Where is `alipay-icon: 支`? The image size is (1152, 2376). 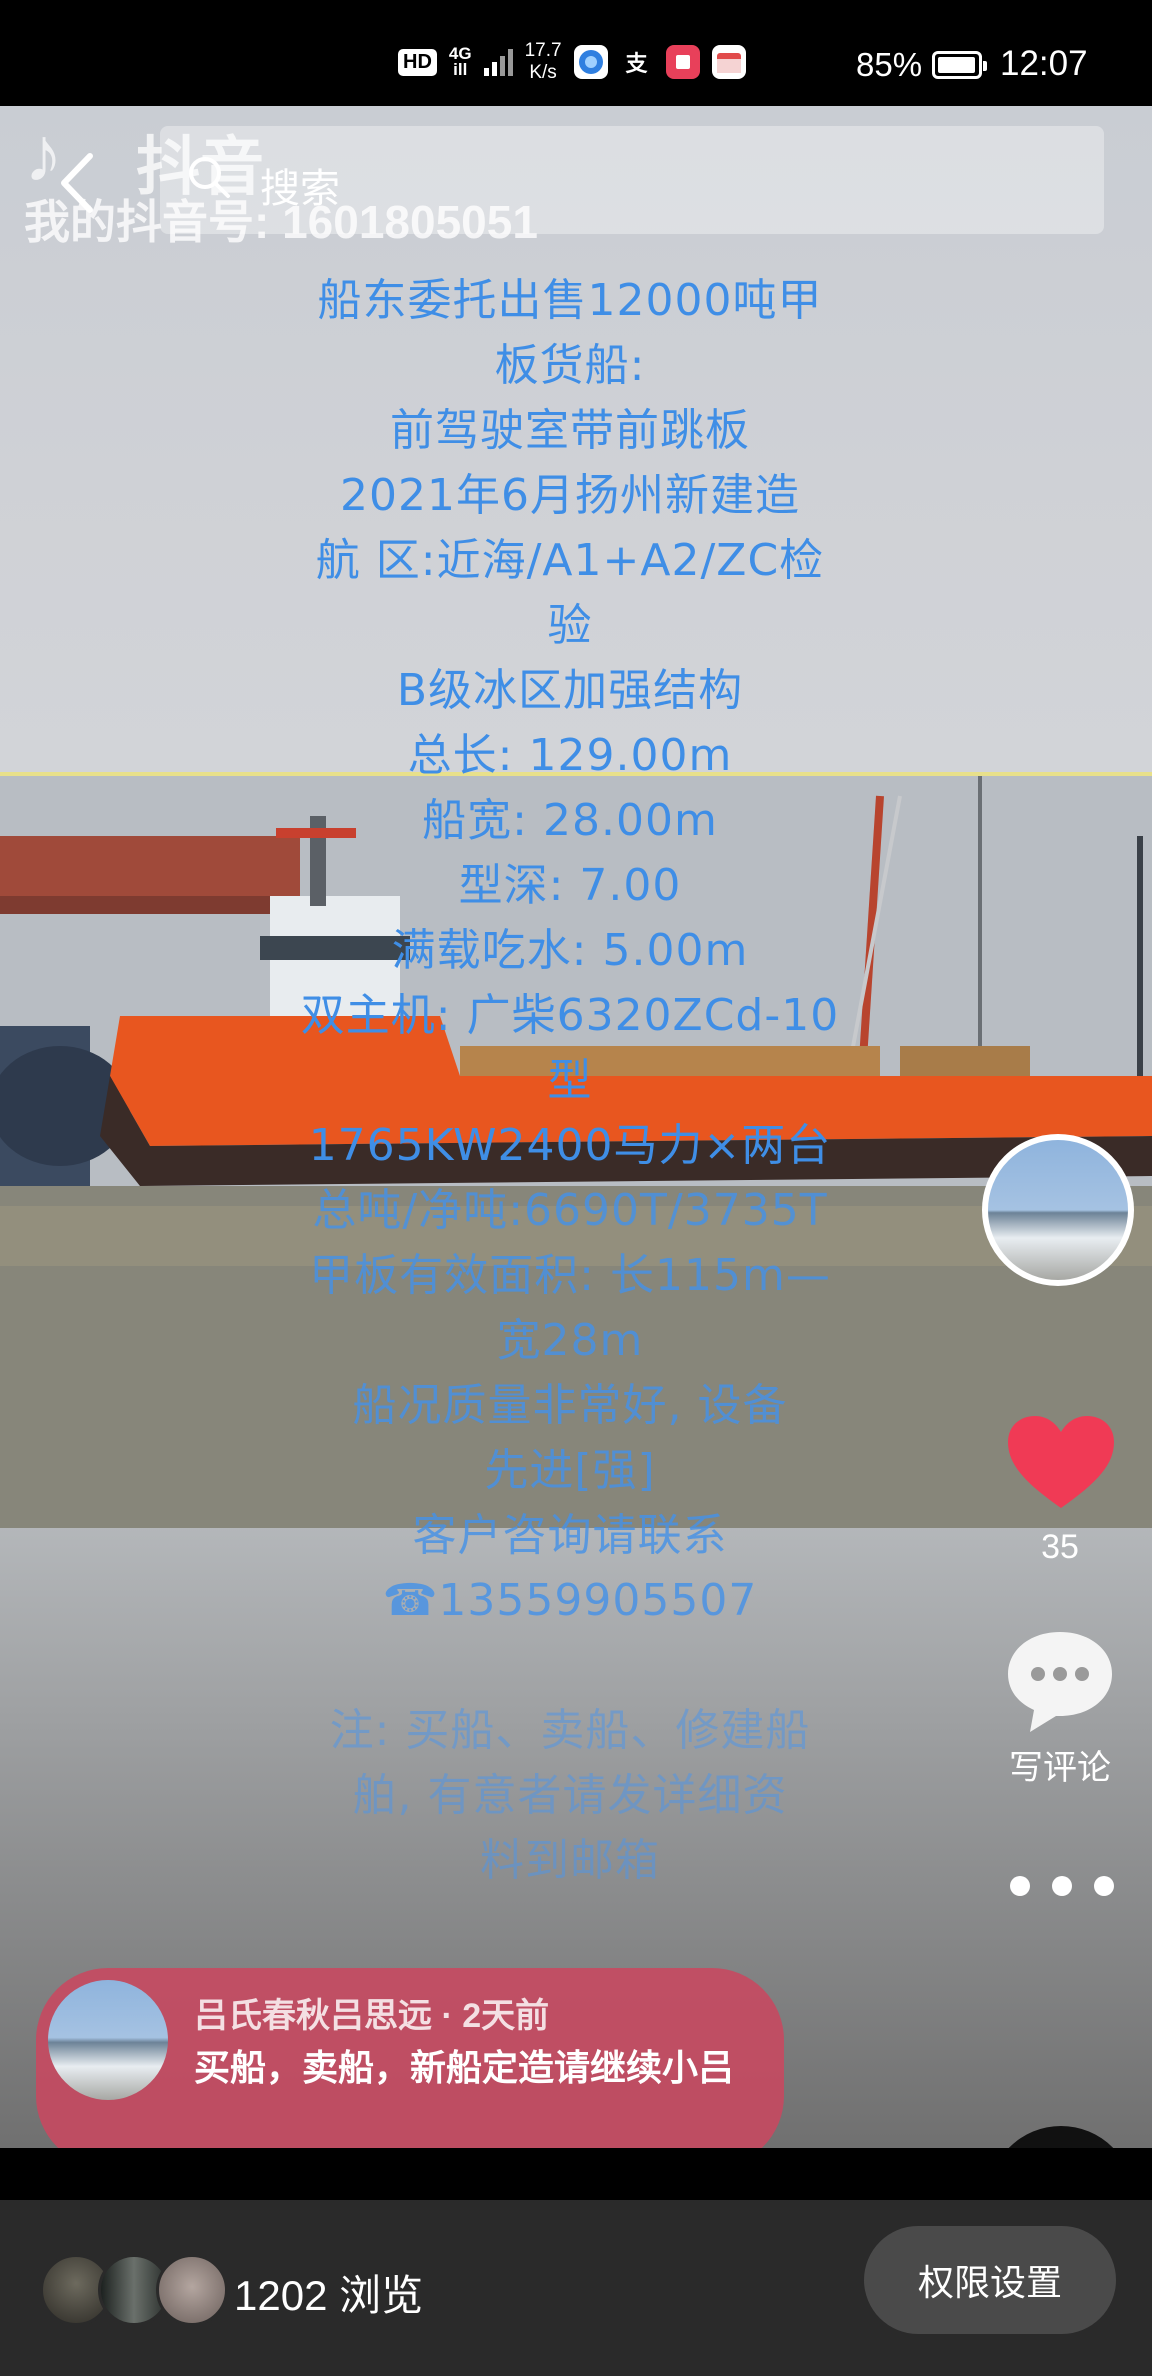 alipay-icon: 支 is located at coordinates (636, 63).